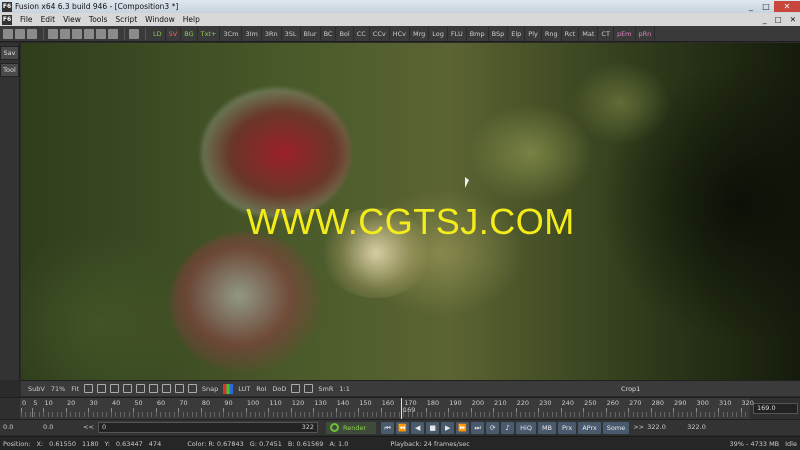  What do you see at coordinates (9, 53) in the screenshot?
I see `sidebar-tab-saved: Sav` at bounding box center [9, 53].